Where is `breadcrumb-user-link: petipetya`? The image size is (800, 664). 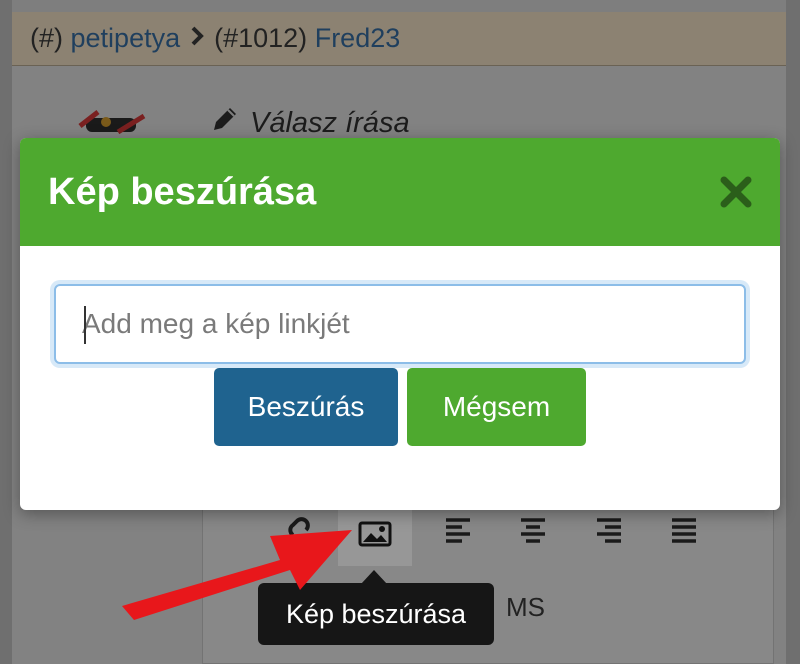
breadcrumb-user-link: petipetya is located at coordinates (126, 38).